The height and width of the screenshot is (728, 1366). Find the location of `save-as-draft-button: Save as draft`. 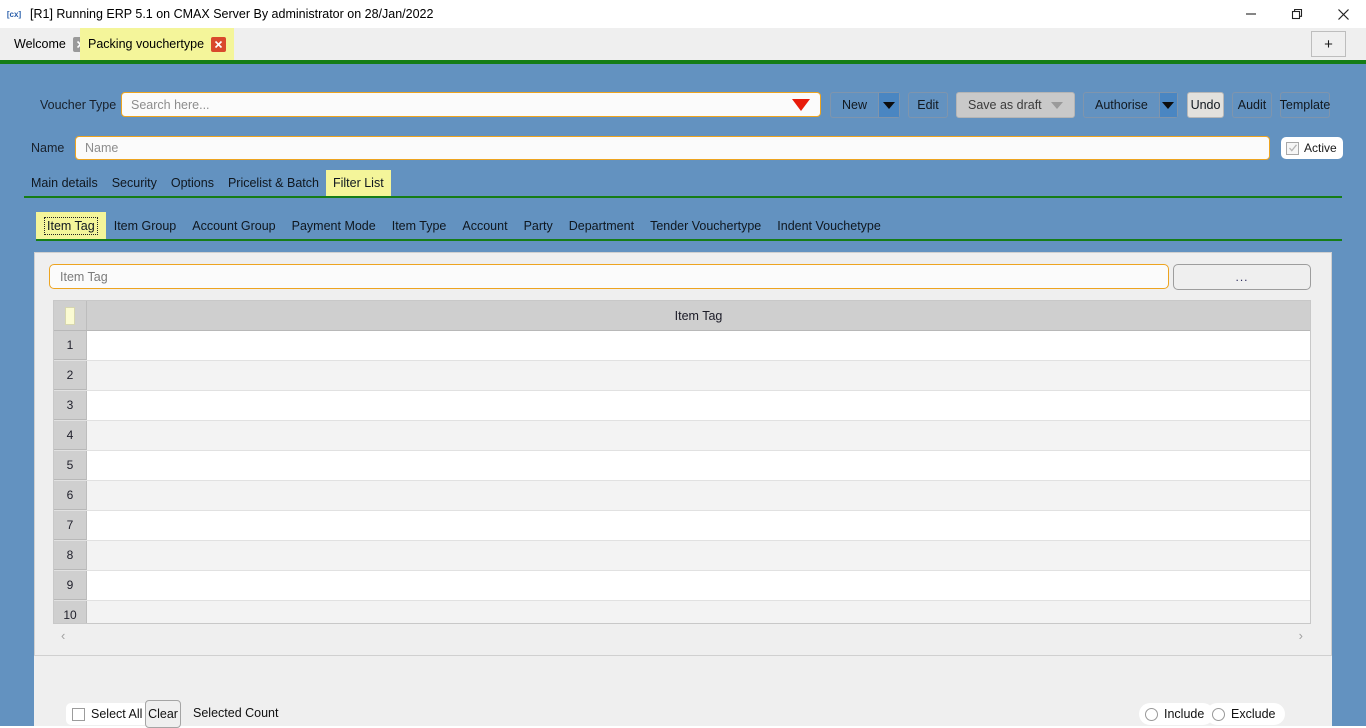

save-as-draft-button: Save as draft is located at coordinates (1015, 105).